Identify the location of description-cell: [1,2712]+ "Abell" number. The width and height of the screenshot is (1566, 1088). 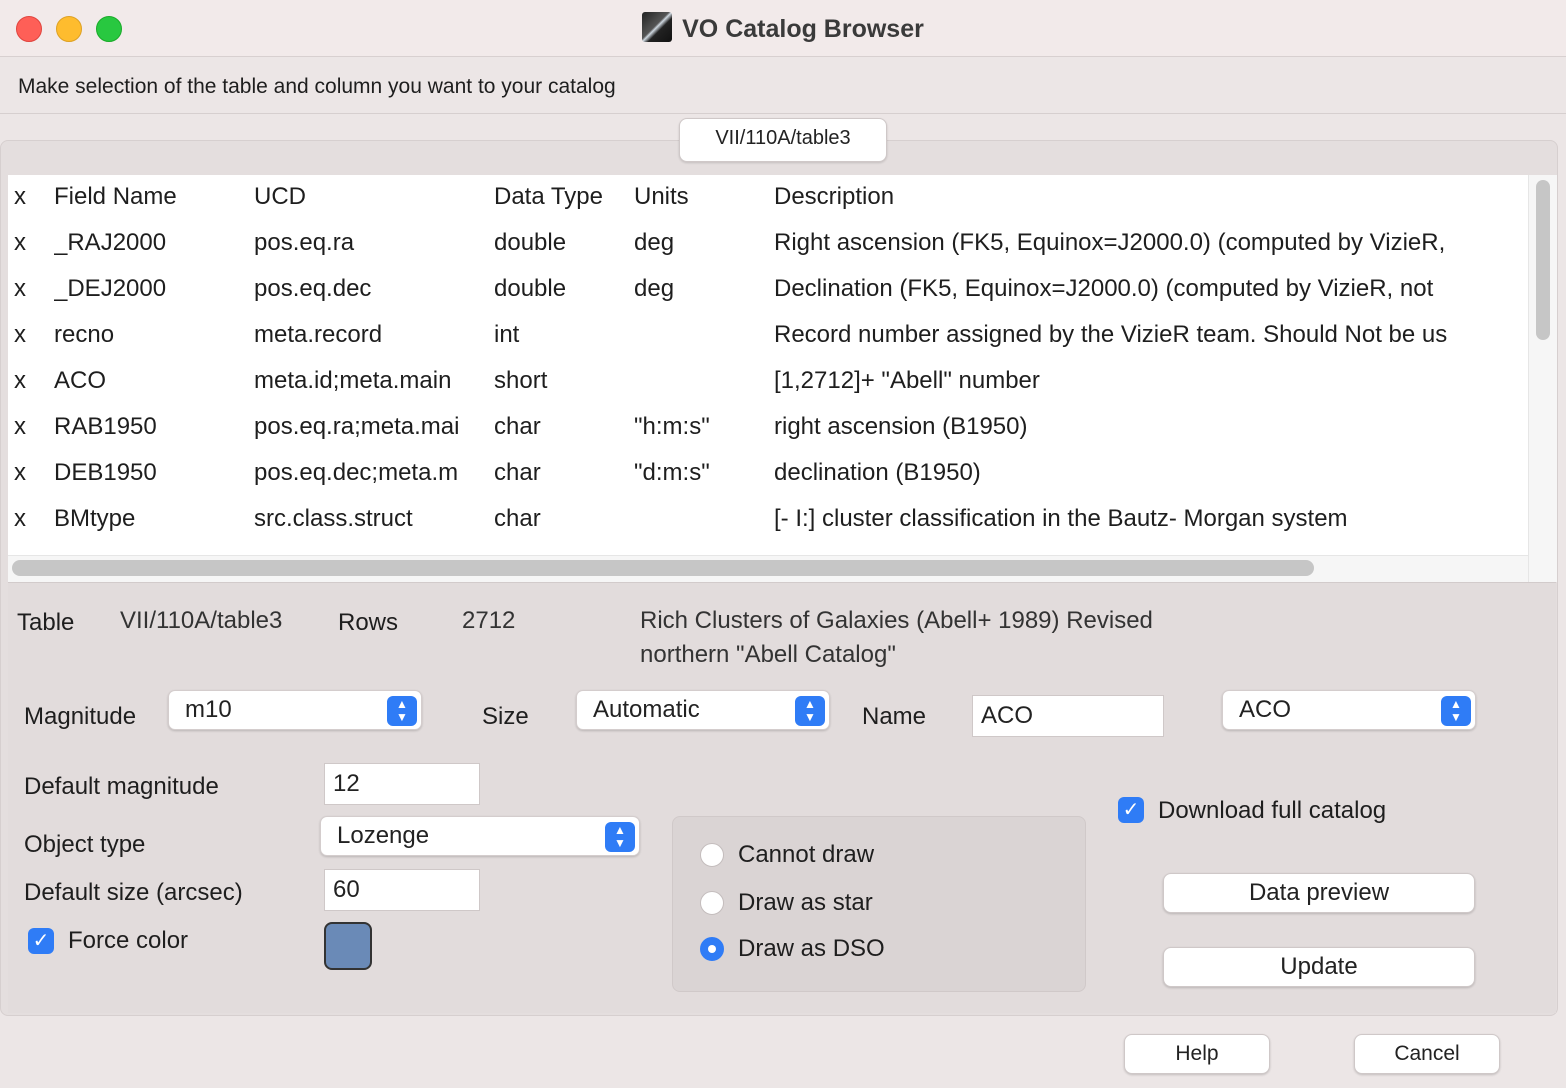
(907, 380).